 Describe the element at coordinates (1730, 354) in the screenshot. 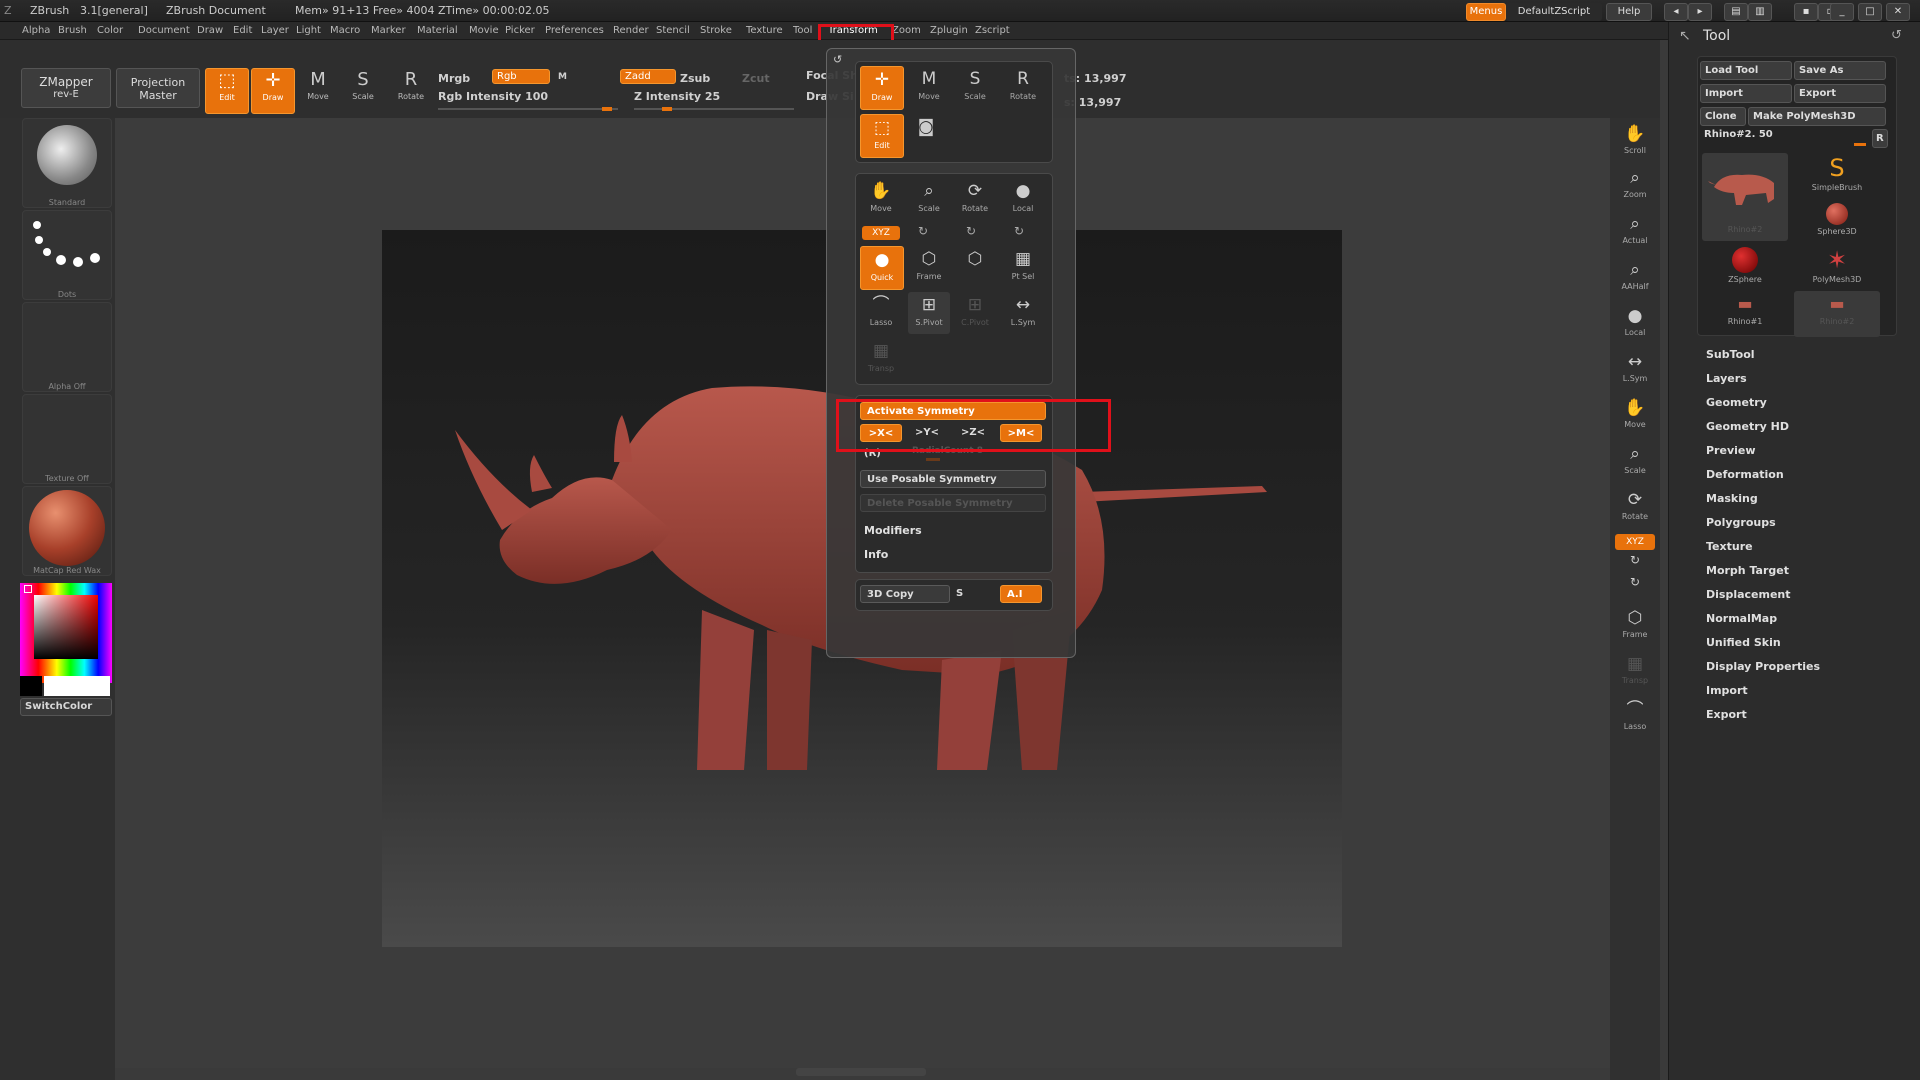

I see `section-subtool: SubTool` at that location.